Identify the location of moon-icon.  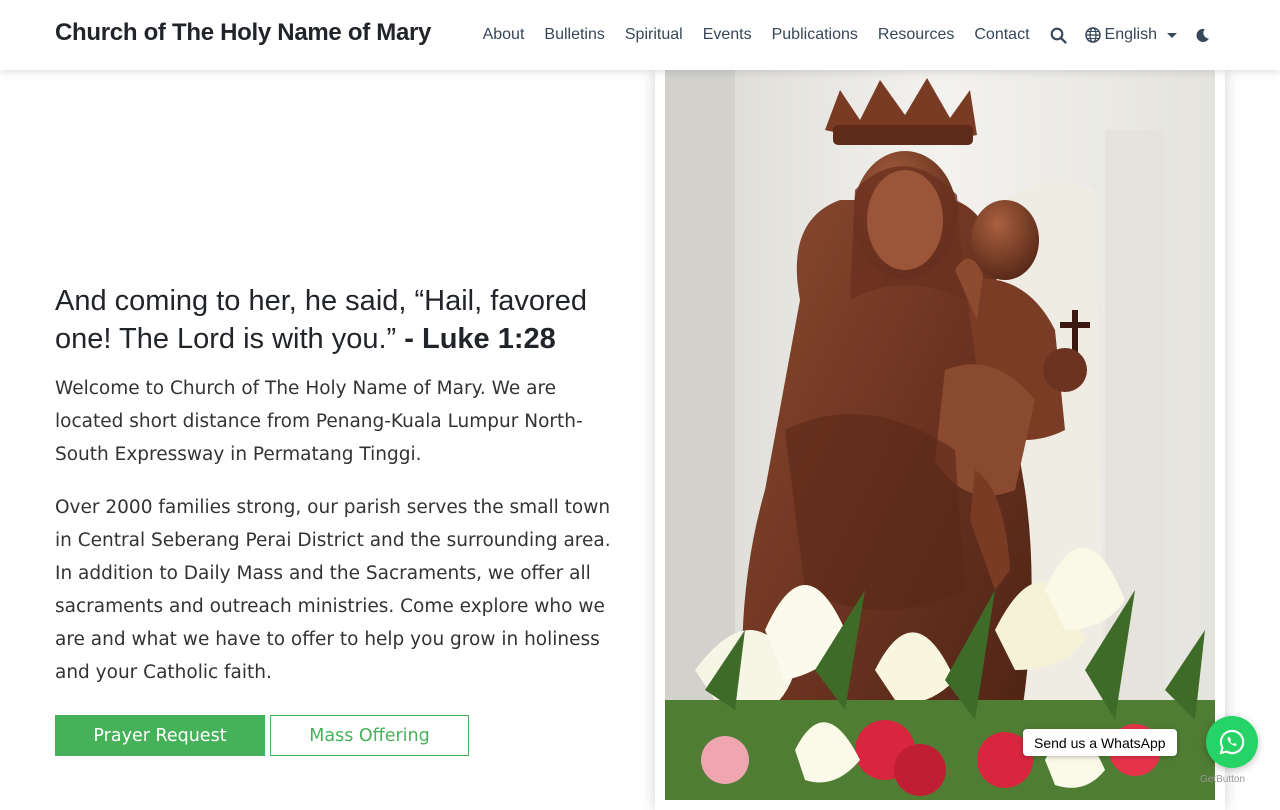
(1202, 35).